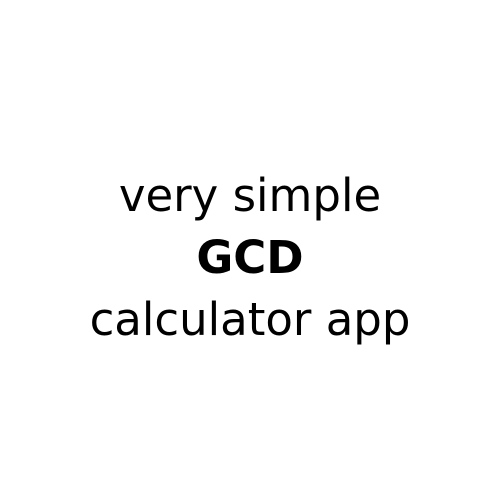  I want to click on title-line-1: very simple, so click(250, 195).